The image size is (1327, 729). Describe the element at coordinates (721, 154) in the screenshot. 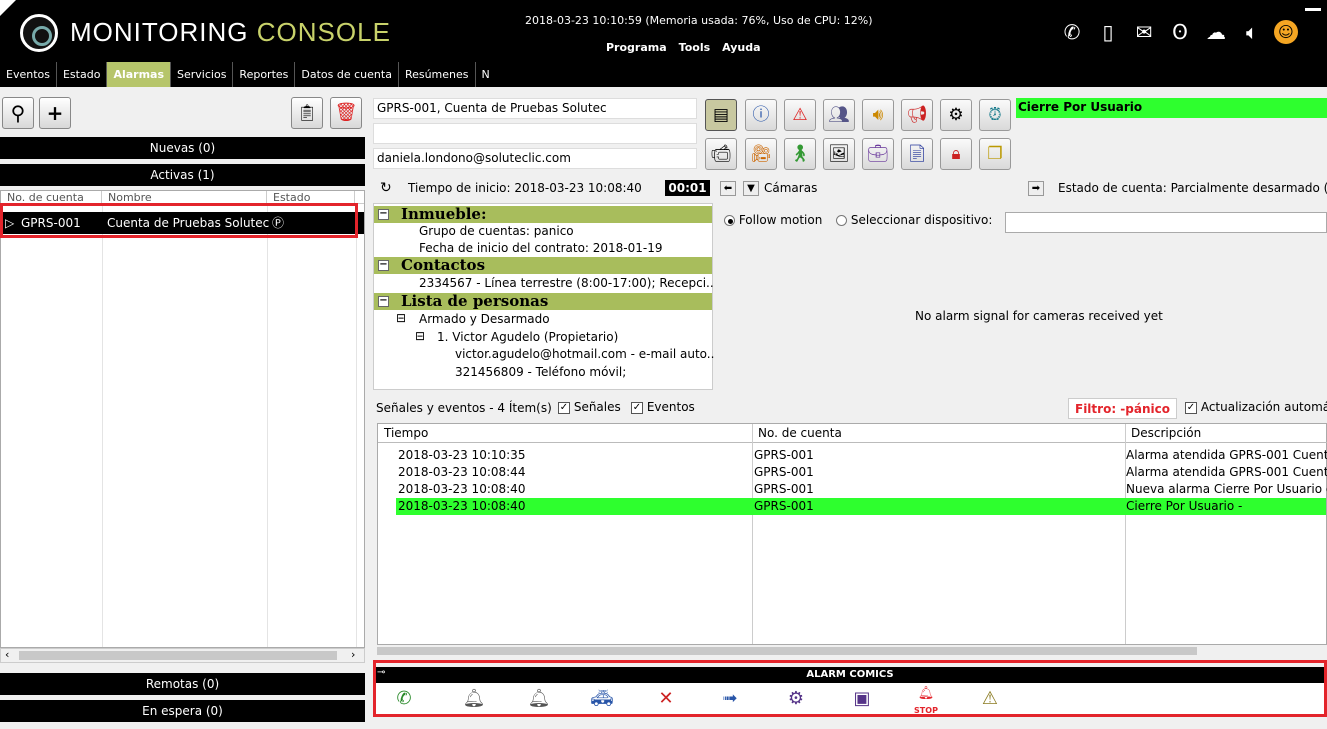

I see `video-button: 📹︎` at that location.